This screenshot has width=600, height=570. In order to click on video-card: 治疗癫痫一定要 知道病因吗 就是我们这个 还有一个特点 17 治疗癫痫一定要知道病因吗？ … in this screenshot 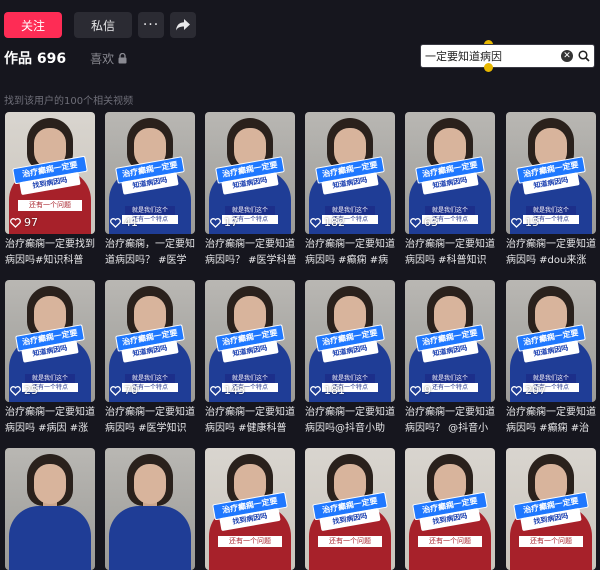, I will do `click(251, 190)`.